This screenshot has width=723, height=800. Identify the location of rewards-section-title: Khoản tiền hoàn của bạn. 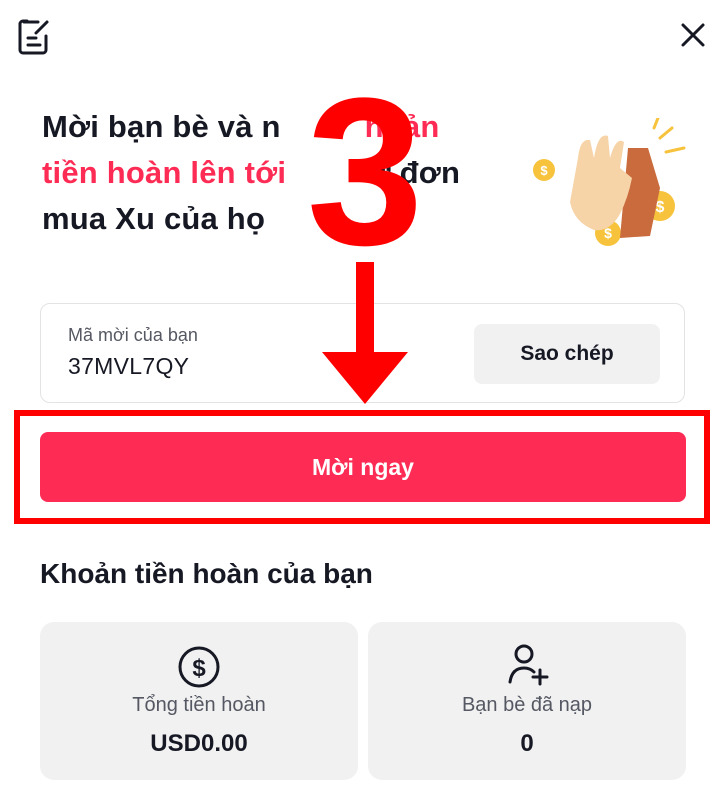
(206, 573).